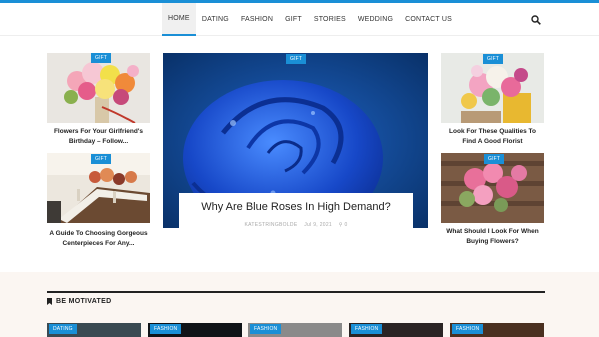 The image size is (599, 337). Describe the element at coordinates (296, 292) in the screenshot. I see `section-divider` at that location.